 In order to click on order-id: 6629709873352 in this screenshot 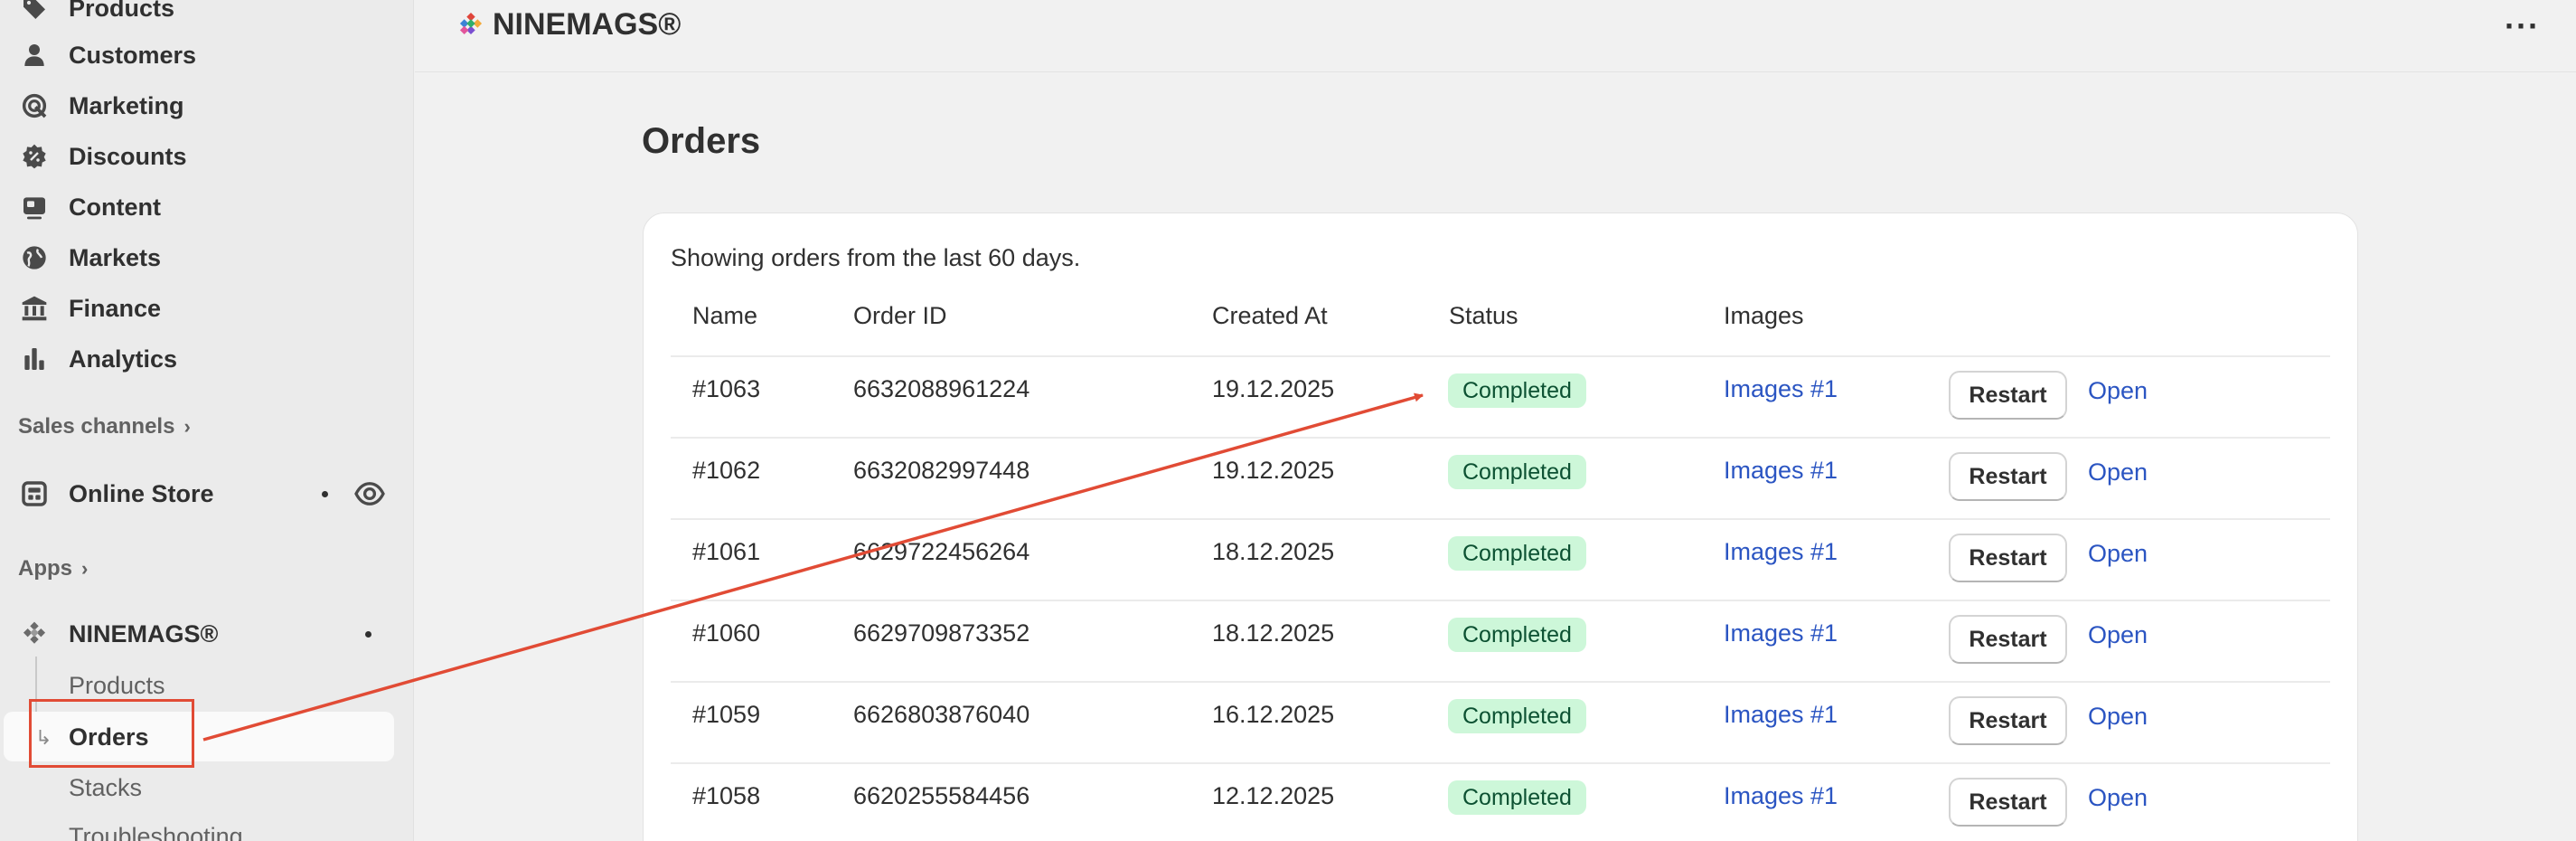, I will do `click(942, 633)`.